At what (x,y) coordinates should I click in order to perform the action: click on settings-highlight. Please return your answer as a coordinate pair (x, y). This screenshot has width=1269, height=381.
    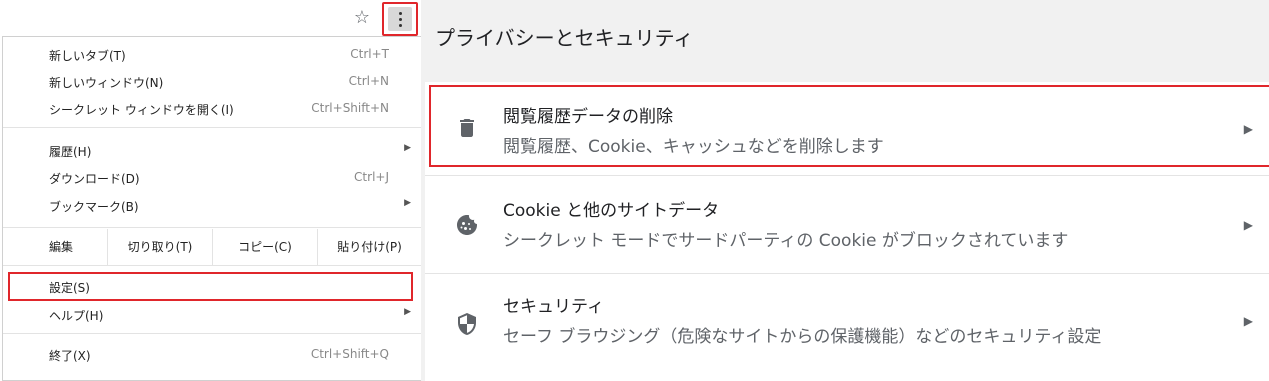
    Looking at the image, I should click on (210, 286).